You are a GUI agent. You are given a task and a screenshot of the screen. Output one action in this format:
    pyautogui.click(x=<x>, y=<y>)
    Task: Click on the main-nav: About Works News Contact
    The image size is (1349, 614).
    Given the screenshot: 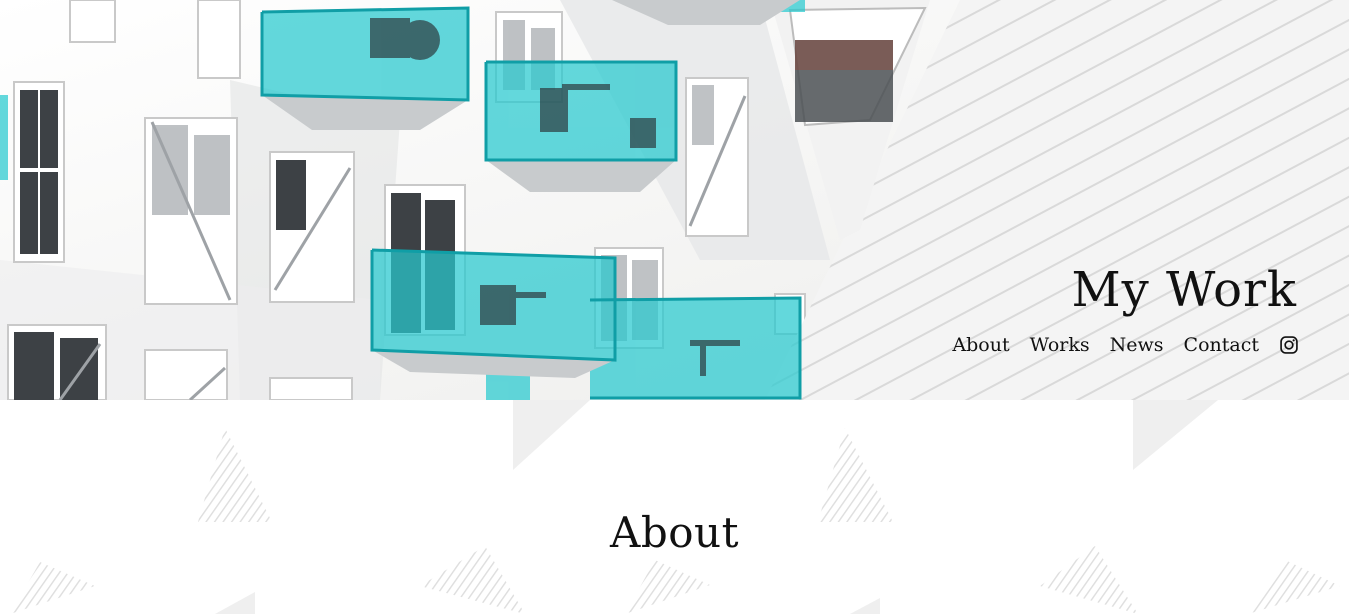 What is the action you would take?
    pyautogui.click(x=1125, y=345)
    